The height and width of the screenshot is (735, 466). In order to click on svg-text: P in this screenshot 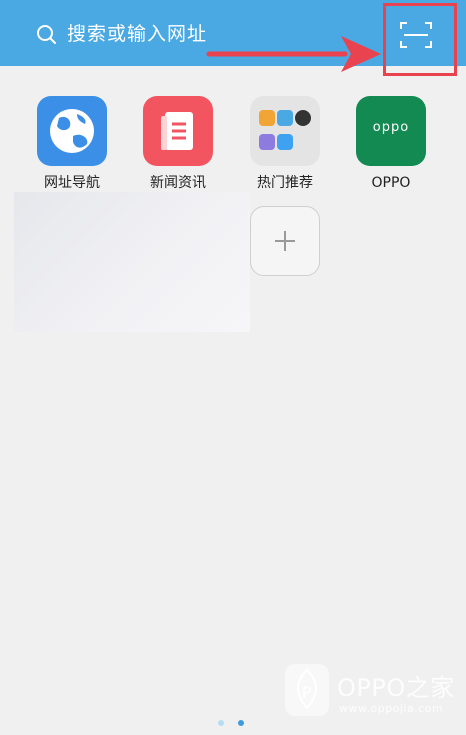, I will do `click(307, 692)`.